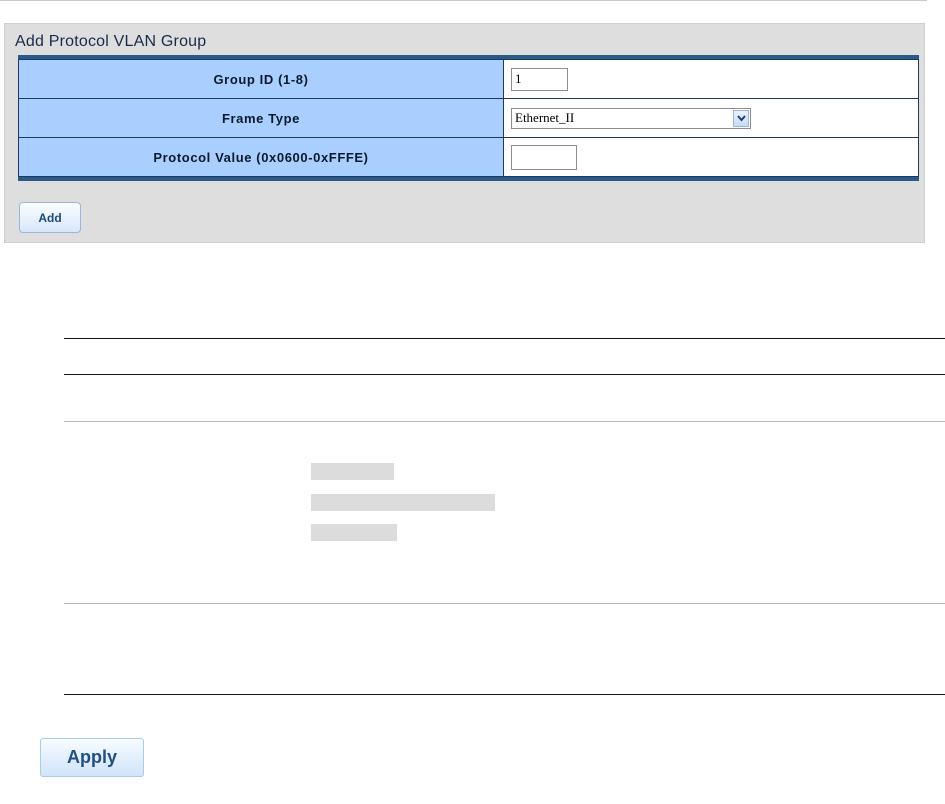  I want to click on add-button: Add, so click(50, 217).